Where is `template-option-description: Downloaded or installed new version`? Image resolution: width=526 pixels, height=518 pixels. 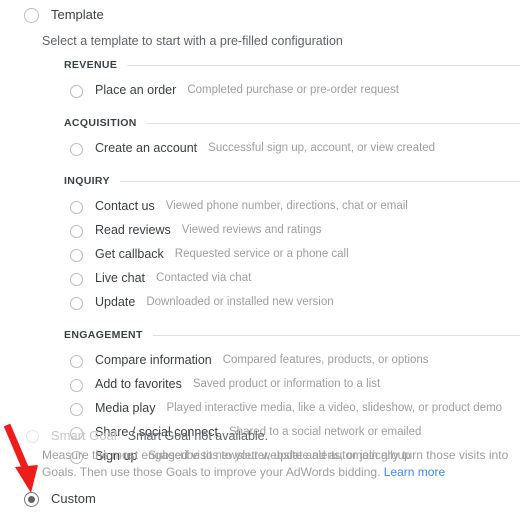
template-option-description: Downloaded or installed new version is located at coordinates (240, 302).